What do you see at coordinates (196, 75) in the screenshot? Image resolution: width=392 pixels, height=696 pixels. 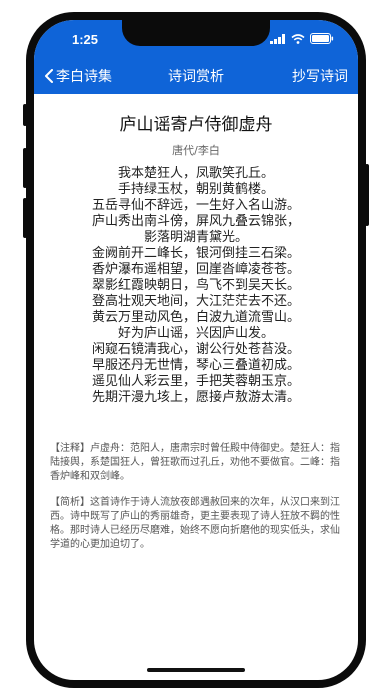 I see `nav-bar: 李白诗集 诗词赏析 抄写诗词` at bounding box center [196, 75].